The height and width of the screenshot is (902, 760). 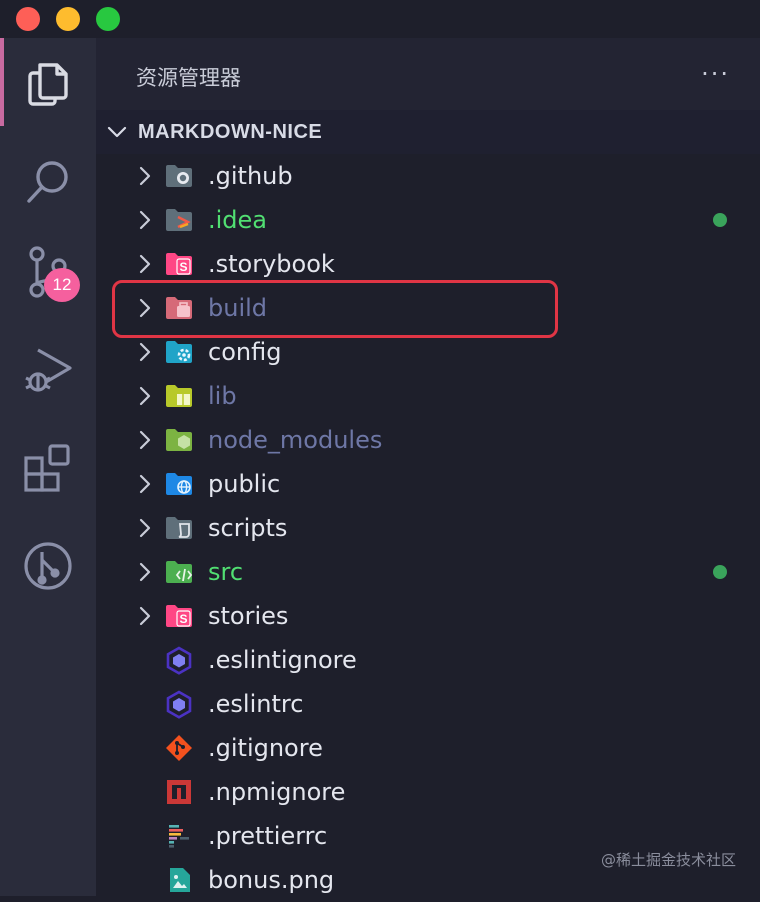 I want to click on git-graph-button, so click(x=48, y=566).